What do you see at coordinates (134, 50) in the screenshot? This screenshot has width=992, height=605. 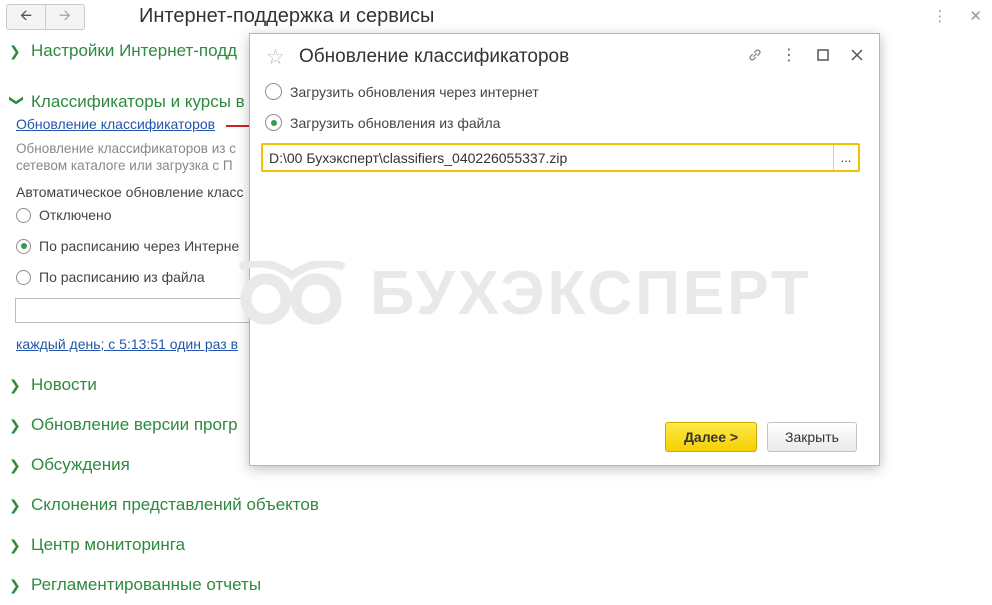 I see `section-label: Настройки Интернет-подд` at bounding box center [134, 50].